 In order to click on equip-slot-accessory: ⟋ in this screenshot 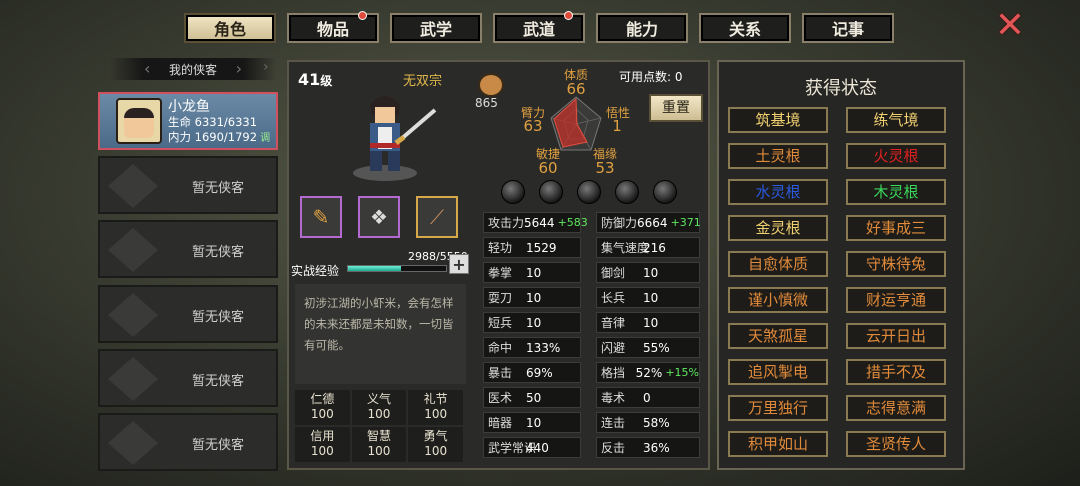, I will do `click(437, 217)`.